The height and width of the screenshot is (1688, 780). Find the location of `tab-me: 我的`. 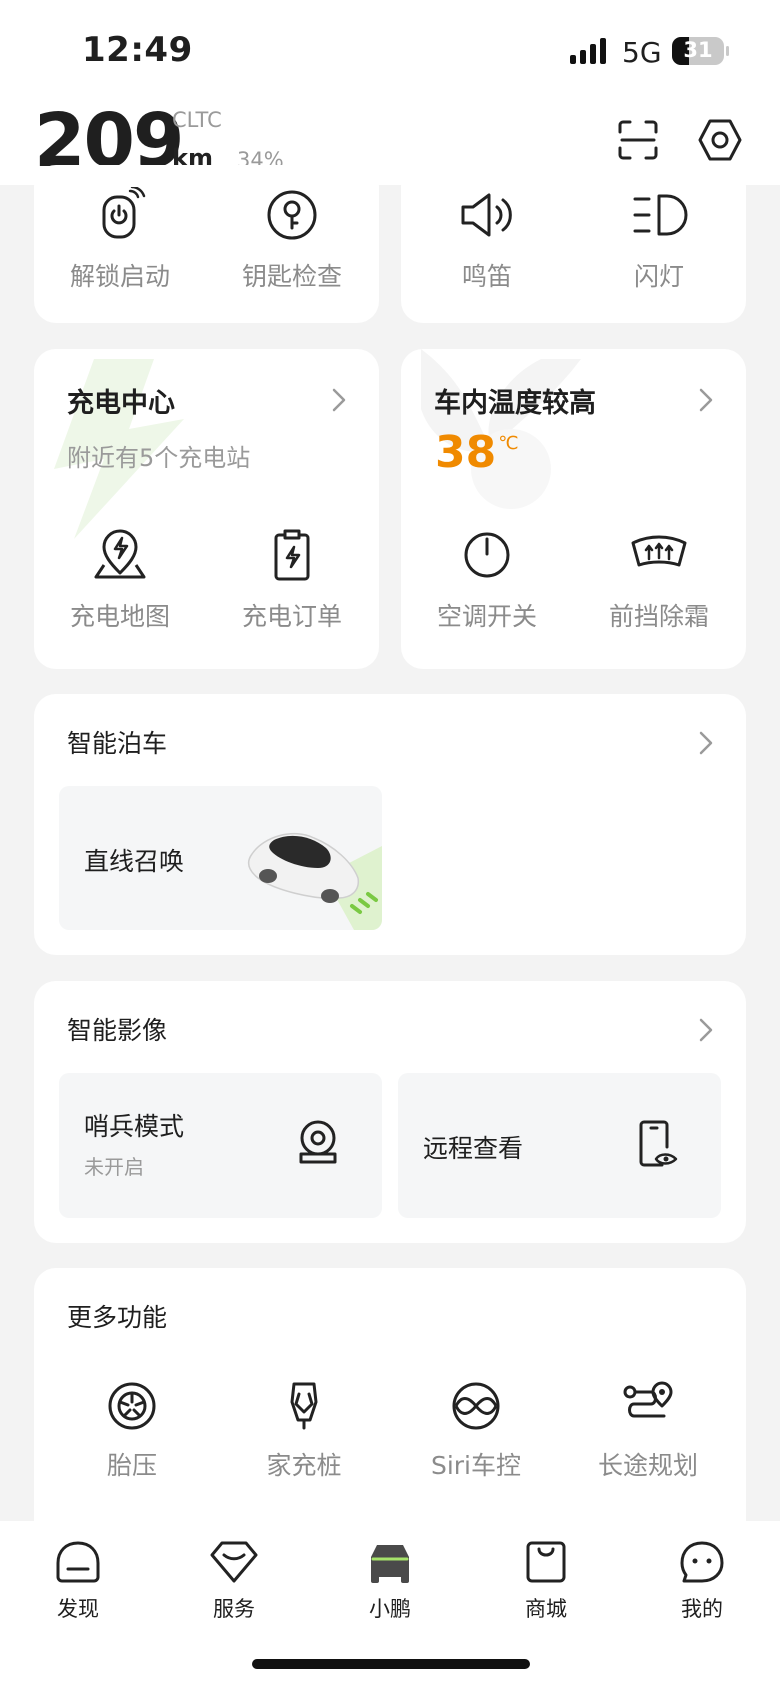

tab-me: 我的 is located at coordinates (702, 1581).